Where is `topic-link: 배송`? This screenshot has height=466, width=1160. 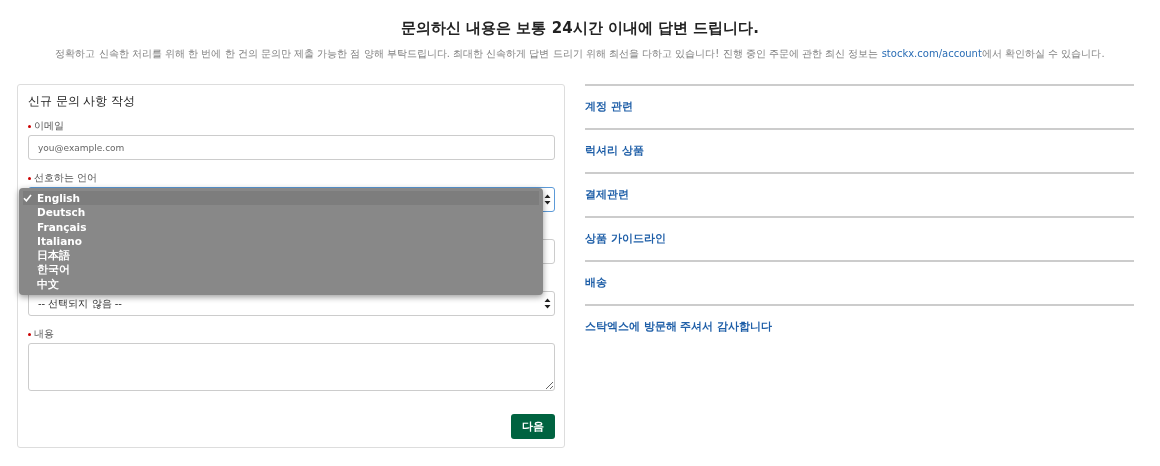 topic-link: 배송 is located at coordinates (596, 283).